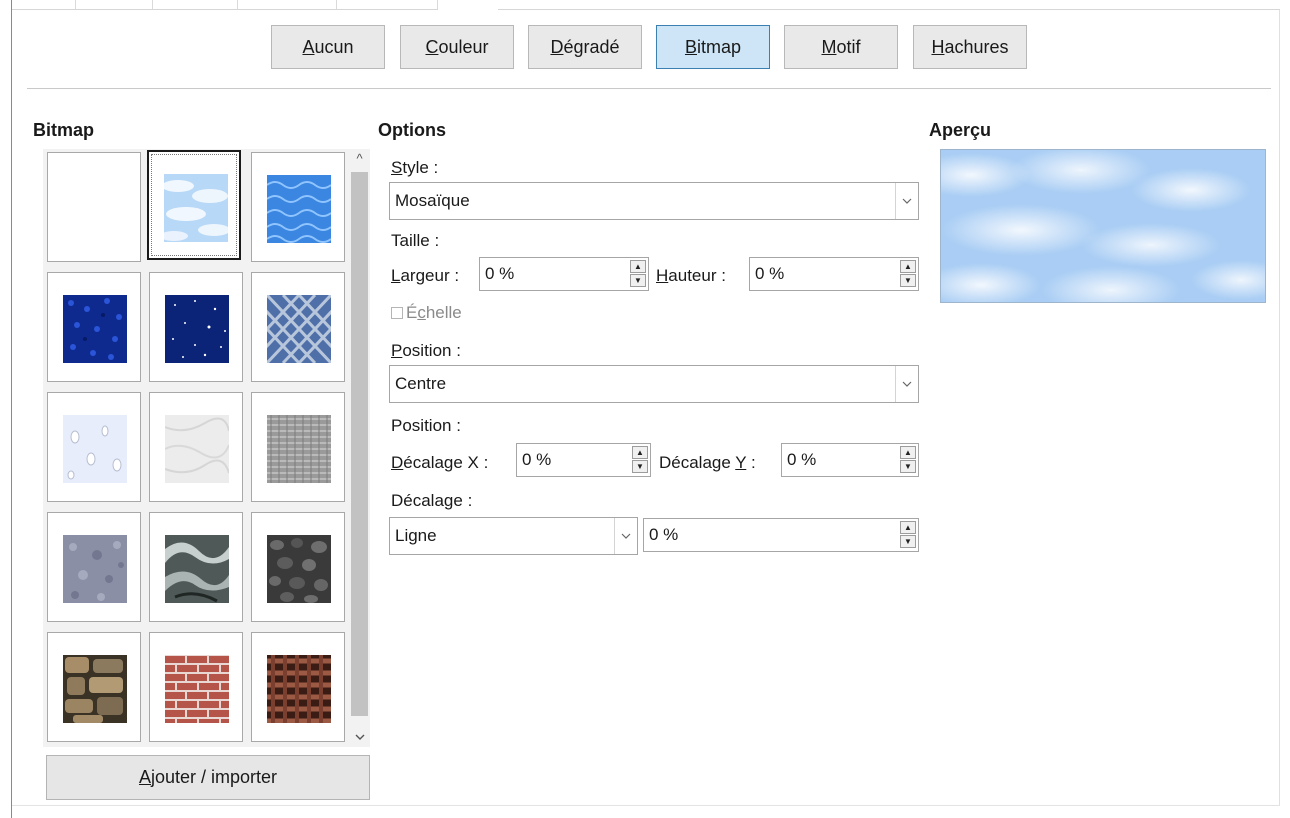 The height and width of the screenshot is (818, 1290). I want to click on fill-none-button: Aucun, so click(328, 47).